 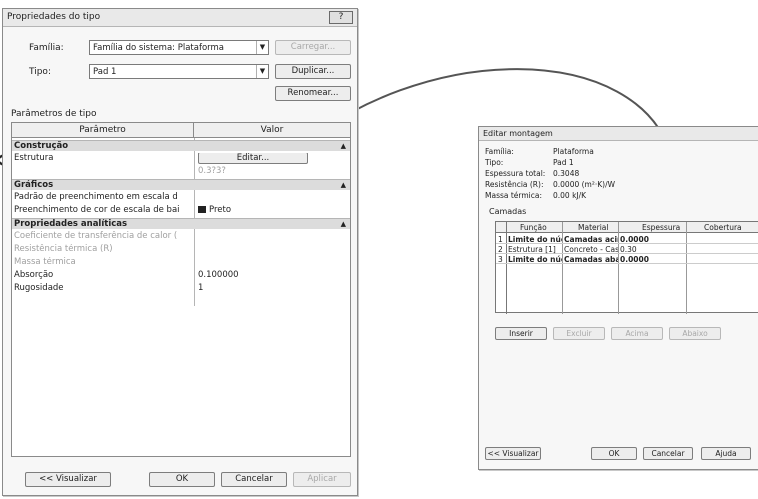 What do you see at coordinates (220, 210) in the screenshot?
I see `color-value: Preto` at bounding box center [220, 210].